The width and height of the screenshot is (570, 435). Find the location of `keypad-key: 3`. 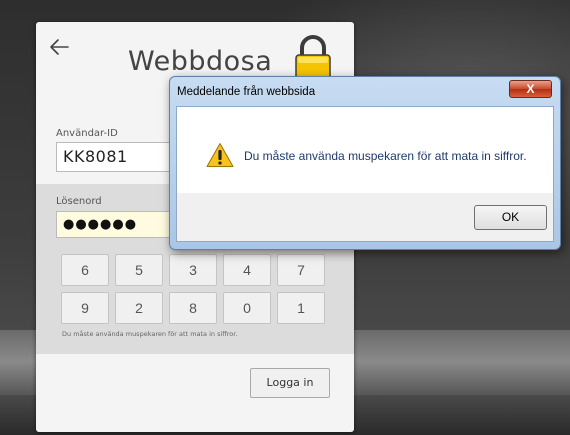

keypad-key: 3 is located at coordinates (193, 270).